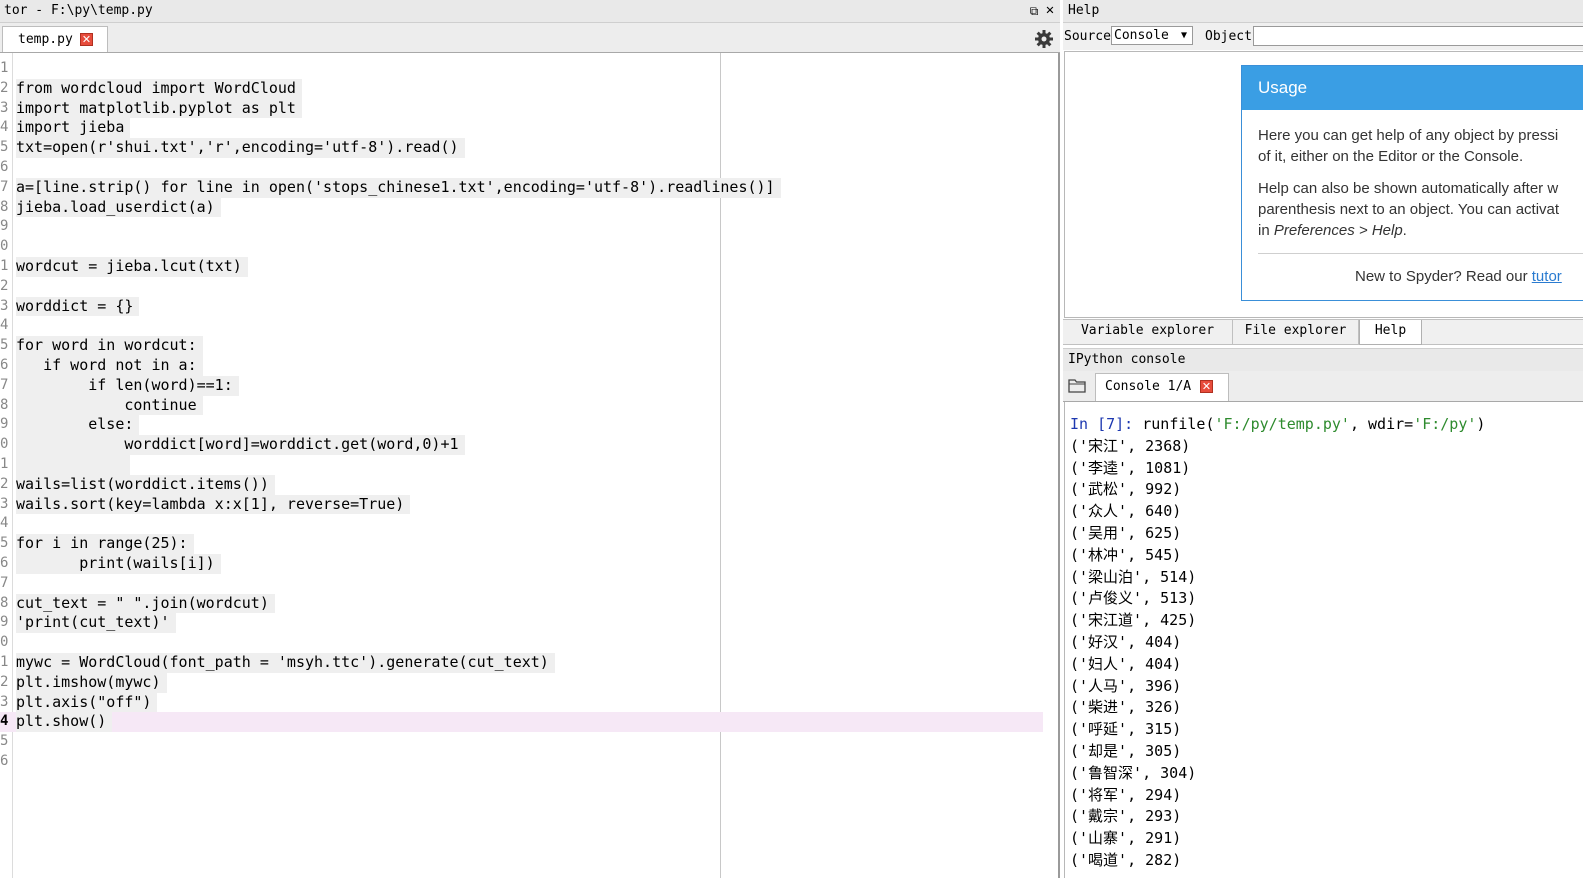 Image resolution: width=1583 pixels, height=878 pixels. I want to click on console-output-line: ('好汉', 404), so click(1126, 642).